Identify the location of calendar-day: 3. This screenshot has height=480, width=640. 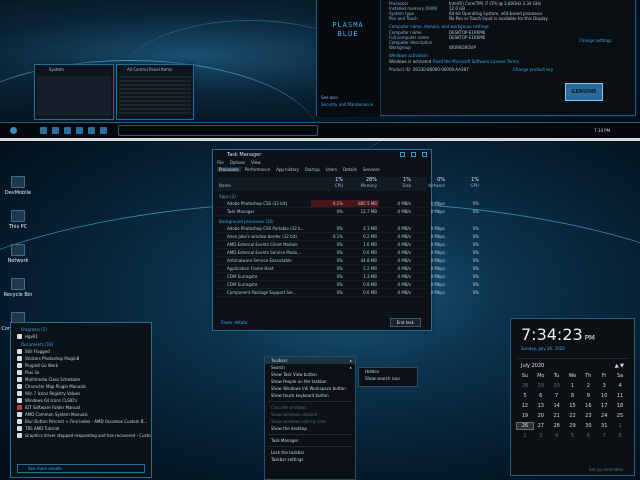
(604, 386).